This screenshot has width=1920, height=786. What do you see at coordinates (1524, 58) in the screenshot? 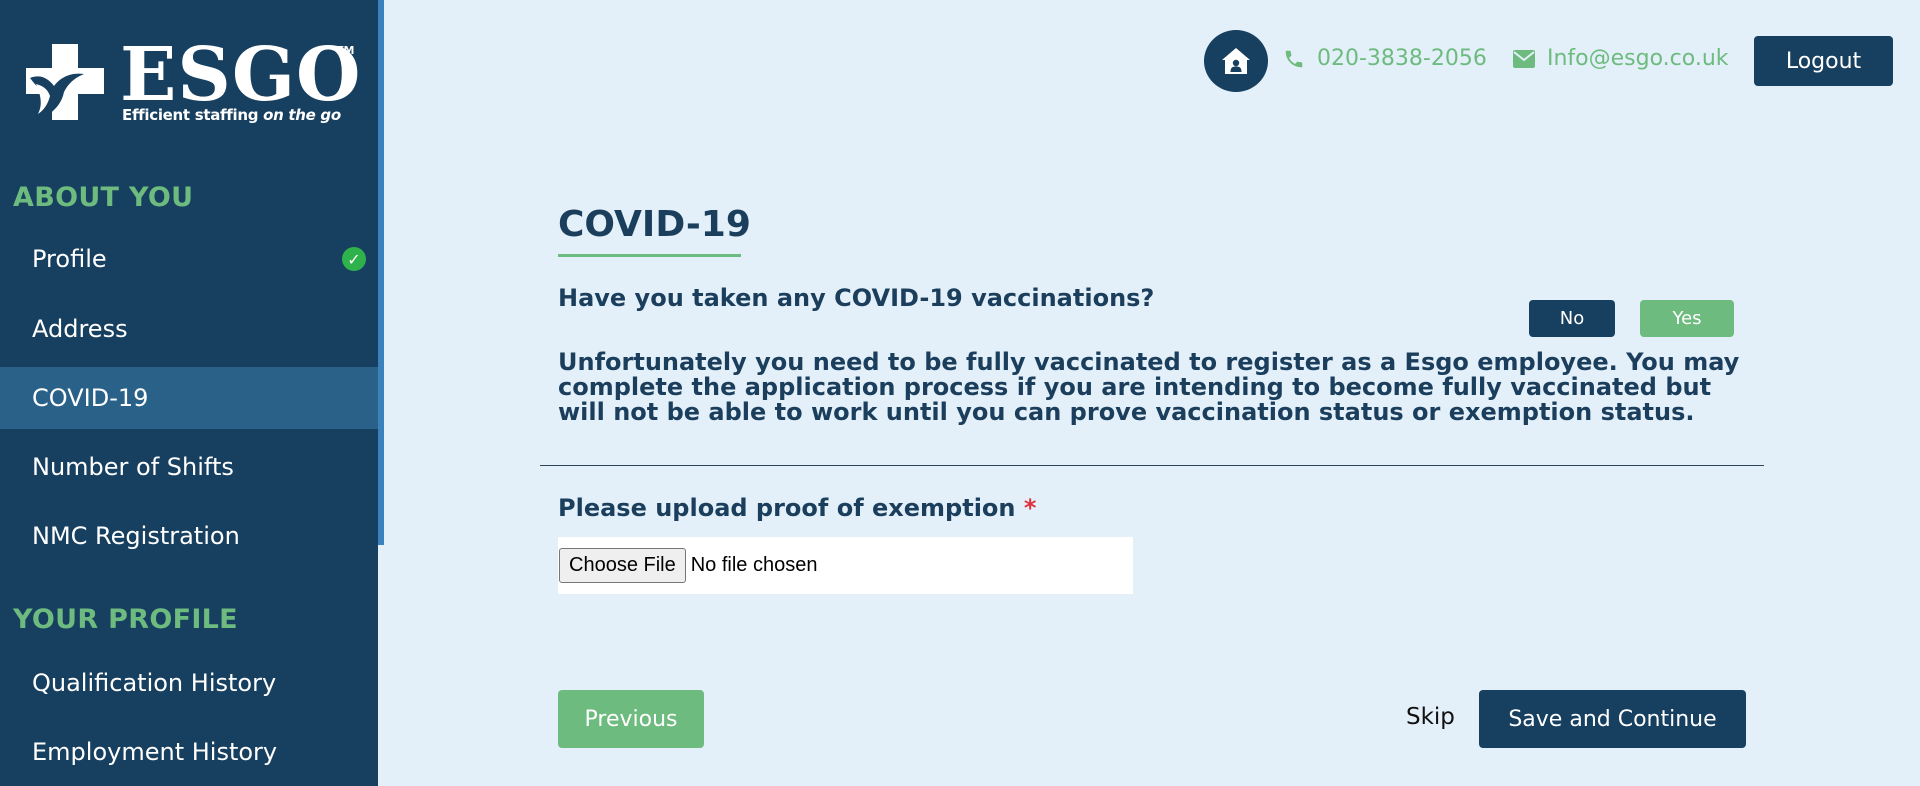
I see `envelope-icon` at bounding box center [1524, 58].